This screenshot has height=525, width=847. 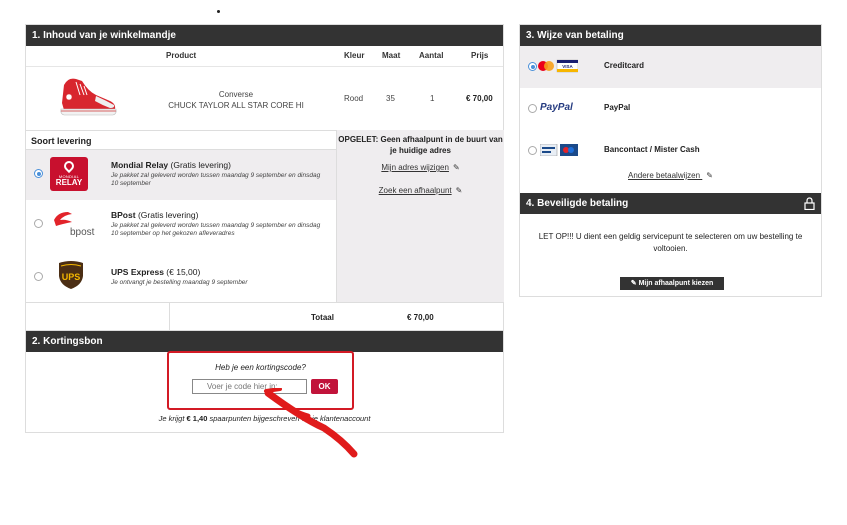 What do you see at coordinates (63, 219) in the screenshot?
I see `bpost-horn-icon` at bounding box center [63, 219].